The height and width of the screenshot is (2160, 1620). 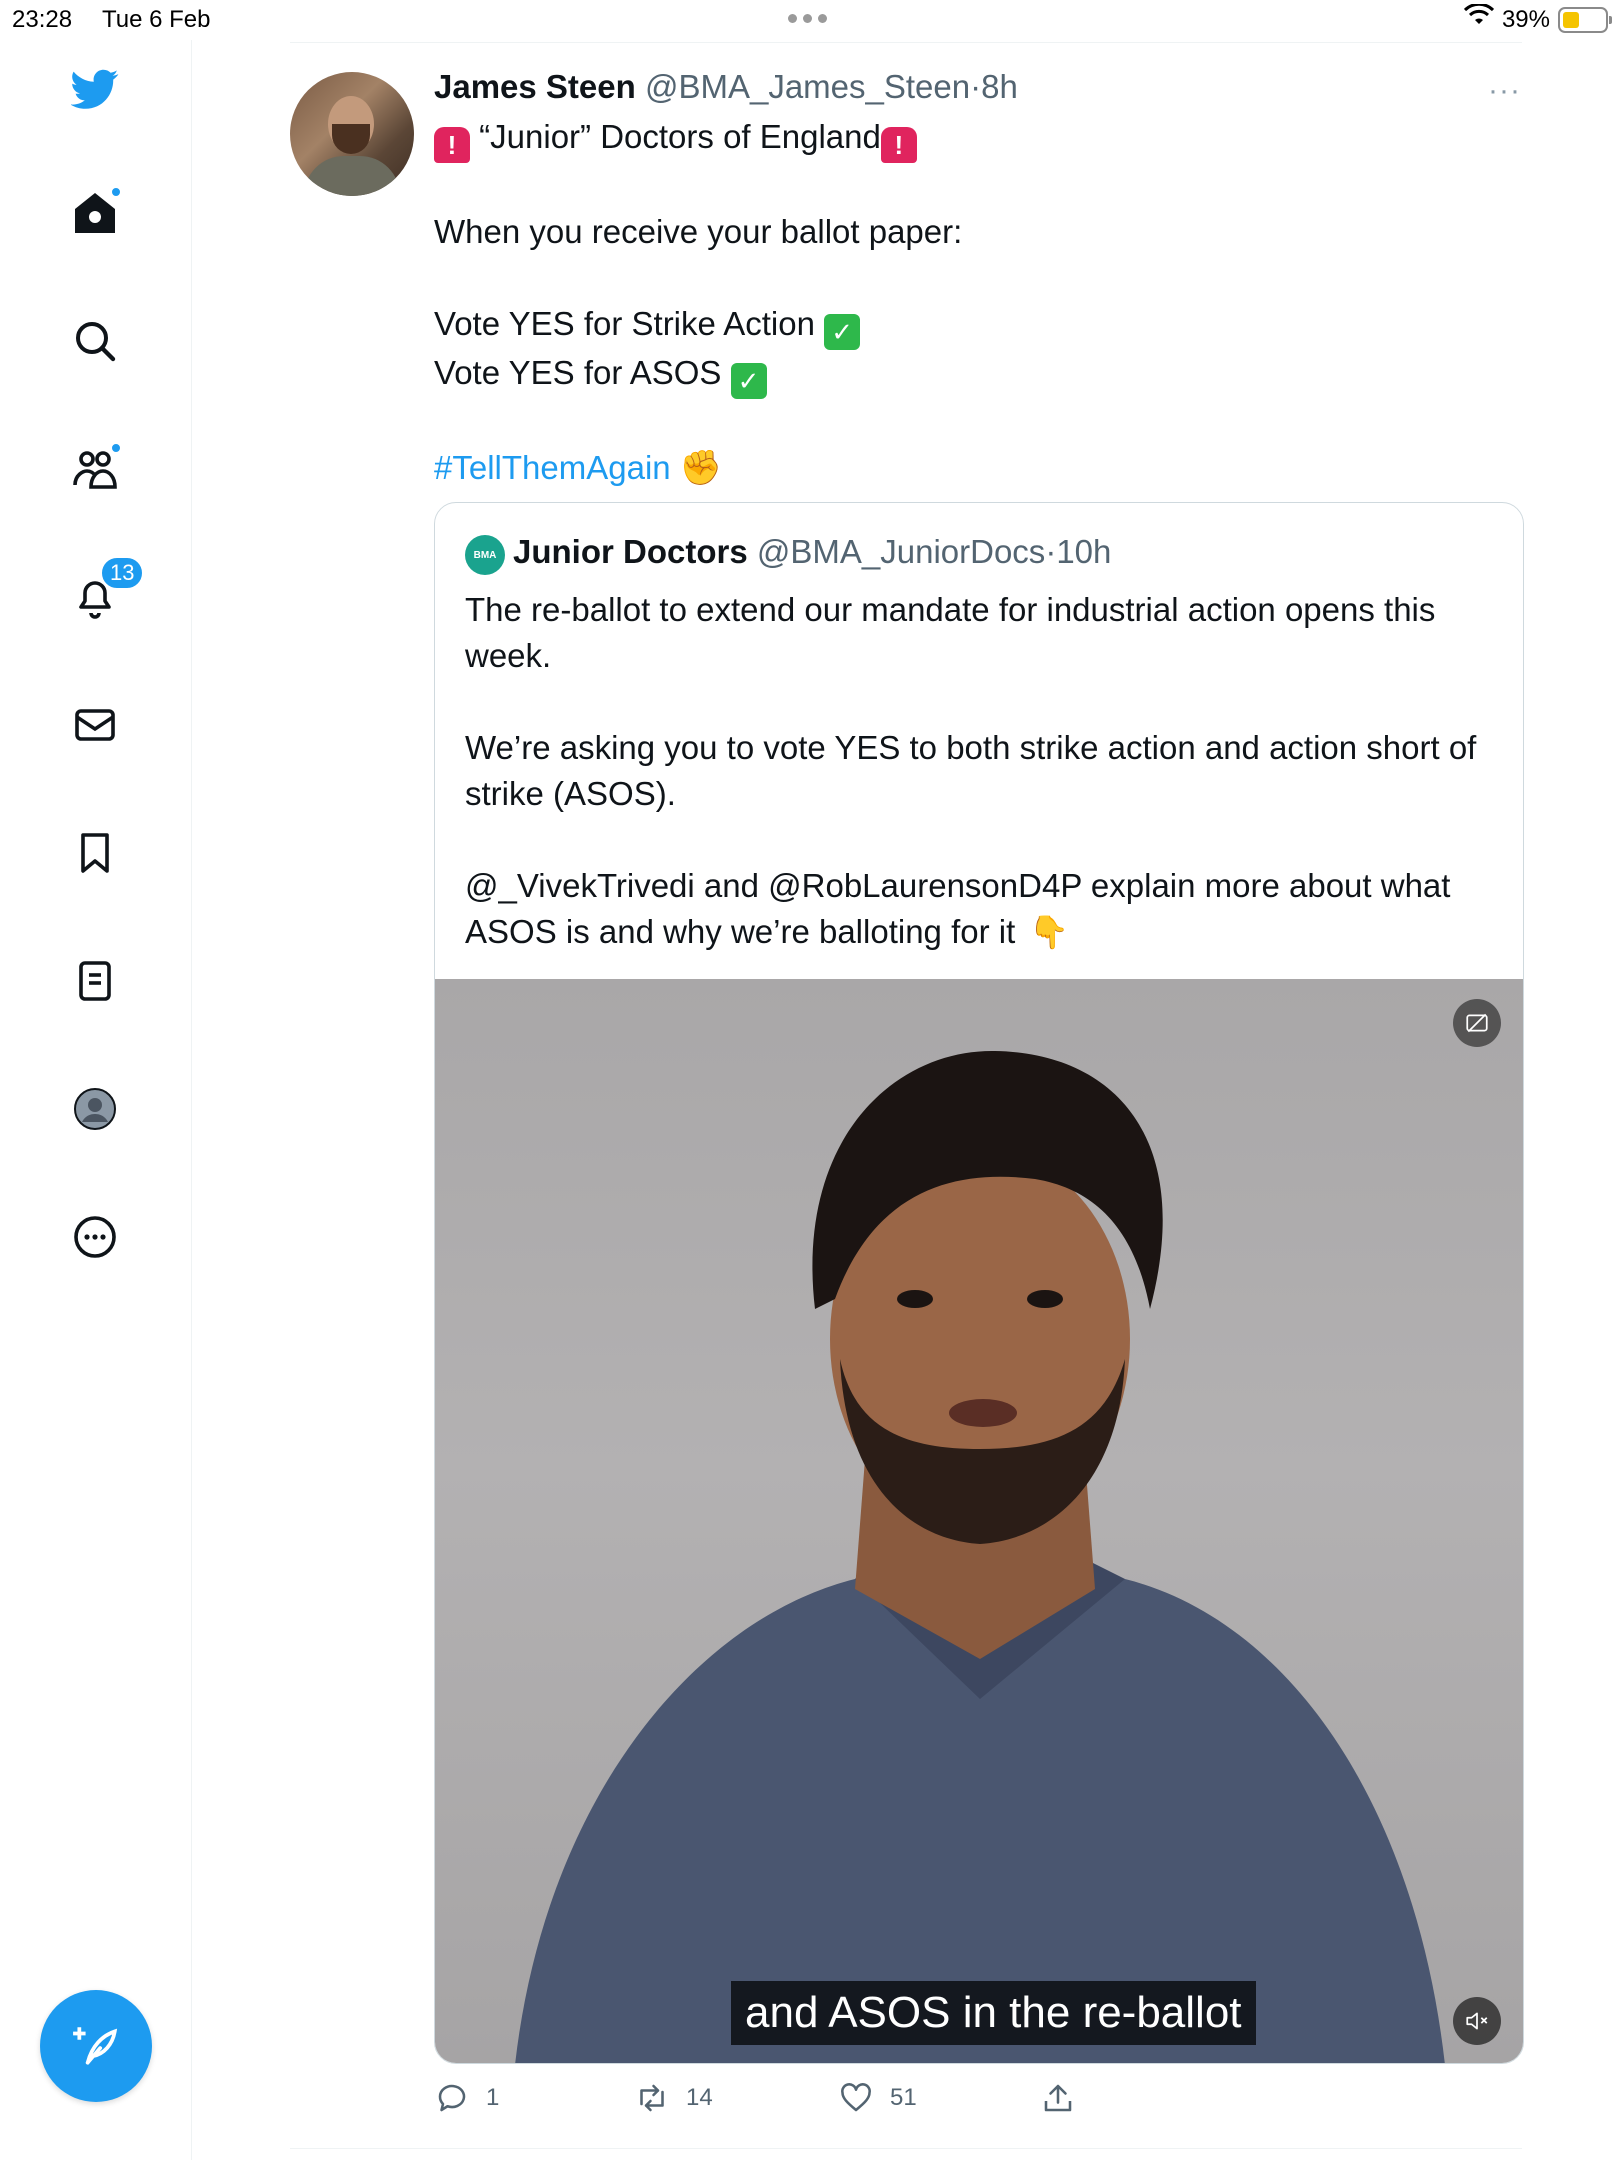 I want to click on retweet-icon, so click(x=652, y=2098).